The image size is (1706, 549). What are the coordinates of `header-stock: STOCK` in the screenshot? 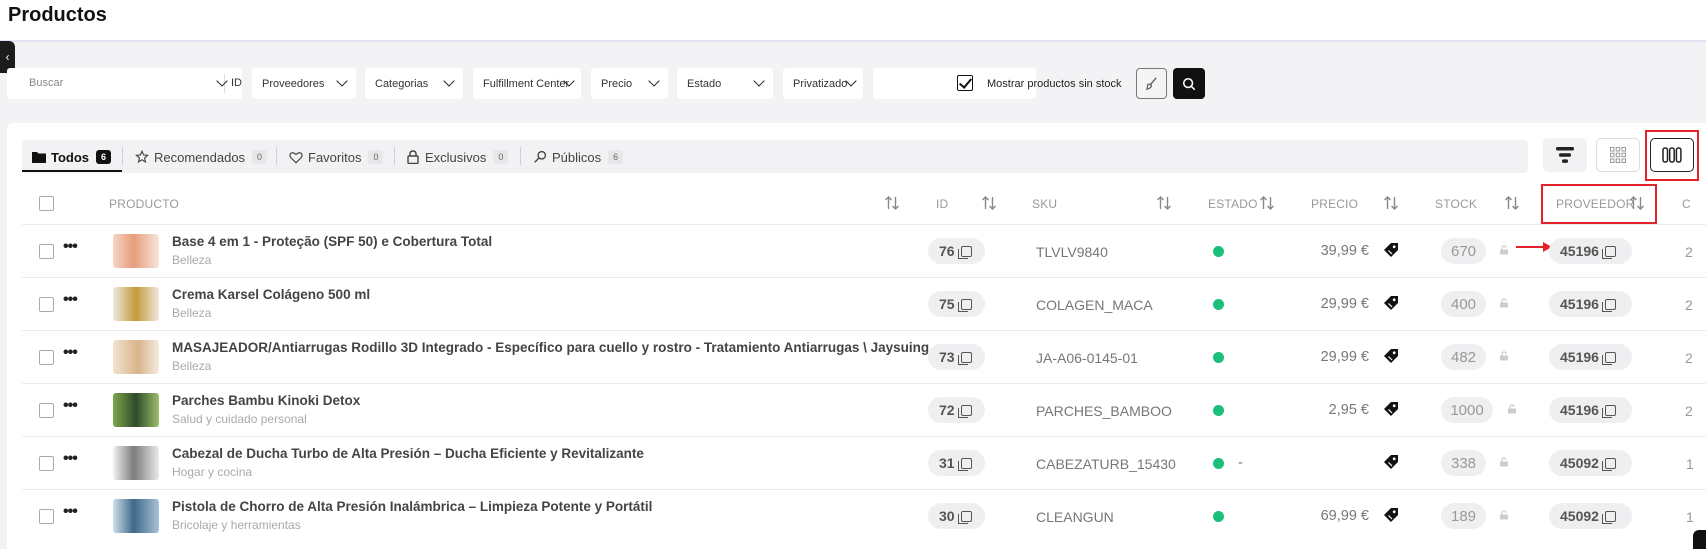 It's located at (1456, 204).